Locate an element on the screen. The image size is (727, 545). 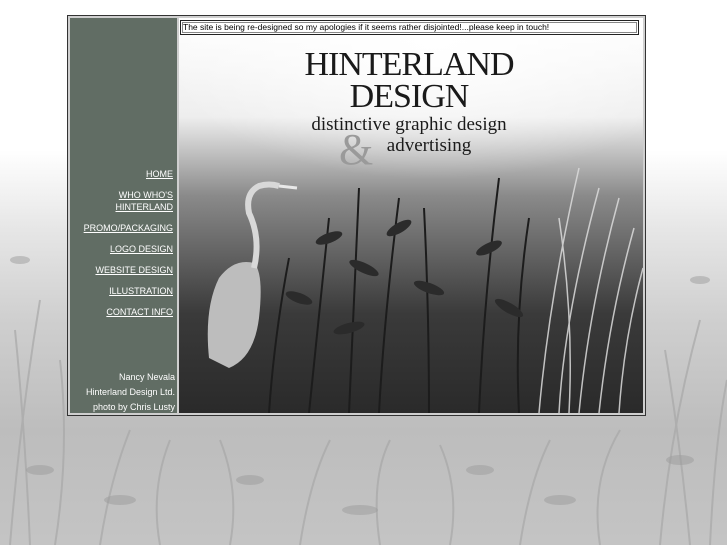
nav-illustration-link: ILLUSTRATION is located at coordinates (122, 291).